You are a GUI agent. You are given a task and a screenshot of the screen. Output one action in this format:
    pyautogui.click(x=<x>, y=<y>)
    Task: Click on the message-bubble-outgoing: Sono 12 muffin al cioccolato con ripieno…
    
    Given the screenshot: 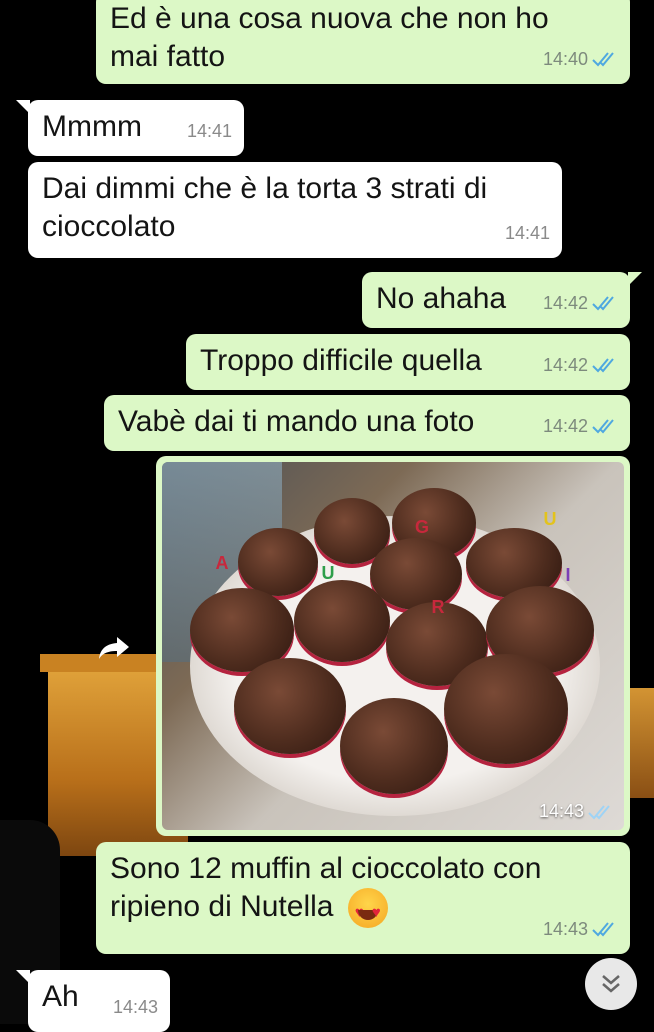 What is the action you would take?
    pyautogui.click(x=363, y=898)
    